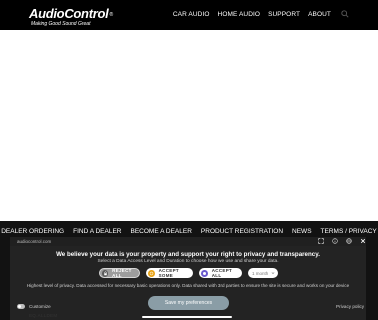 This screenshot has height=320, width=378. Describe the element at coordinates (191, 14) in the screenshot. I see `nav-car-audio: CAR AUDIO` at that location.